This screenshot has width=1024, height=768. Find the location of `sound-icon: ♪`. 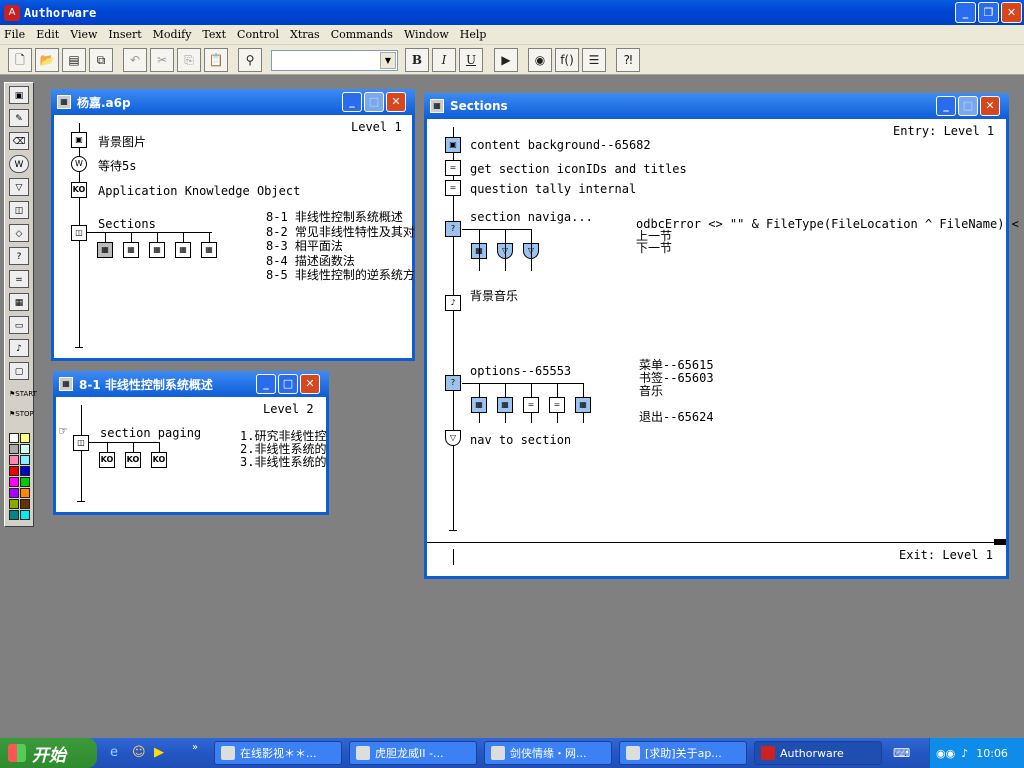

sound-icon: ♪ is located at coordinates (19, 348).